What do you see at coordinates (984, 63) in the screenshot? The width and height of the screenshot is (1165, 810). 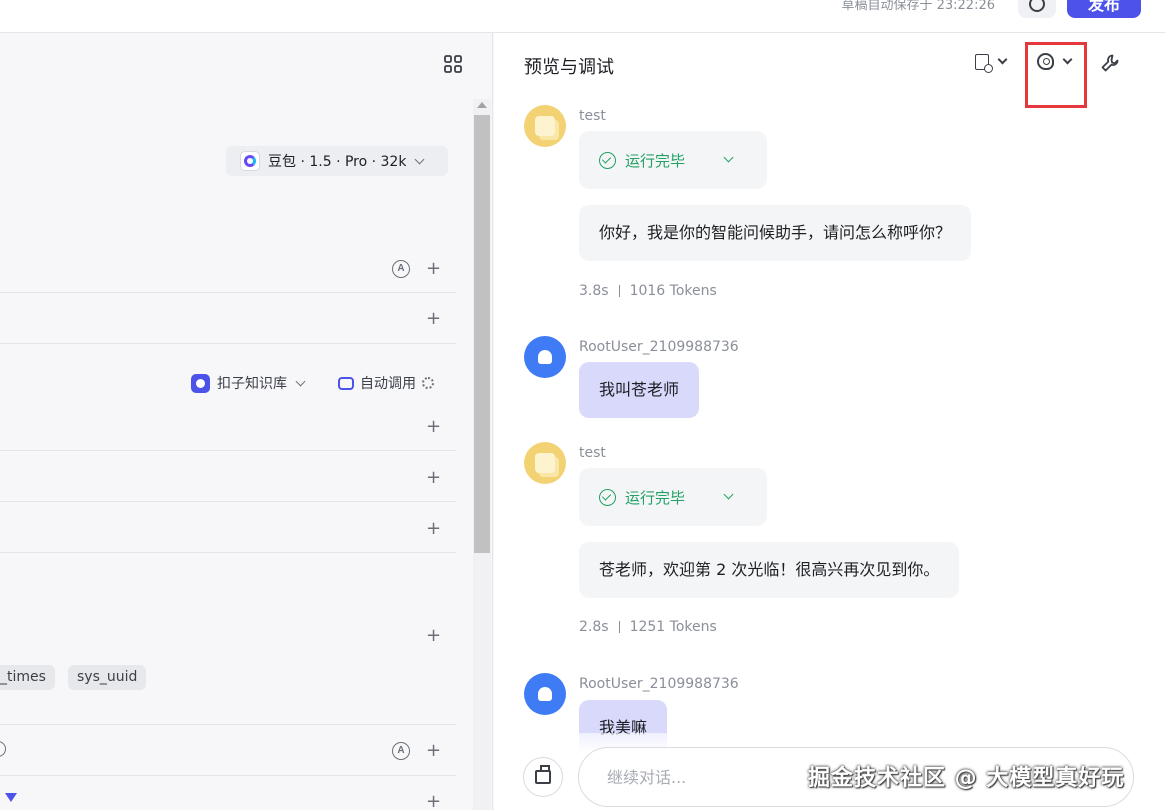 I see `document-settings-icon` at bounding box center [984, 63].